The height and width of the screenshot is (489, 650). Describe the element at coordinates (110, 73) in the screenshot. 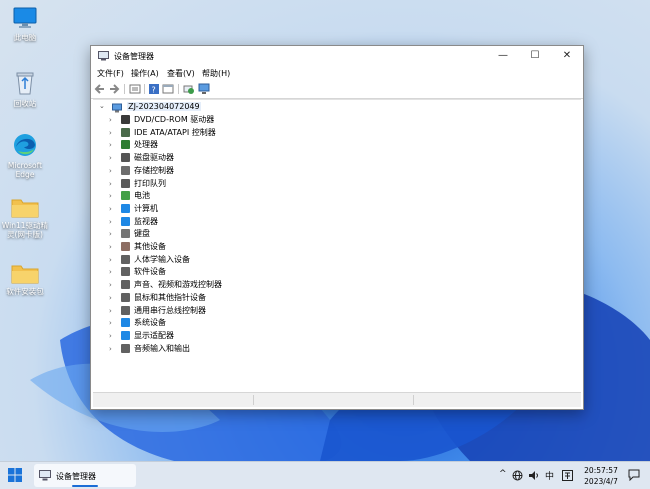

I see `menu-file: 文件(F)` at that location.